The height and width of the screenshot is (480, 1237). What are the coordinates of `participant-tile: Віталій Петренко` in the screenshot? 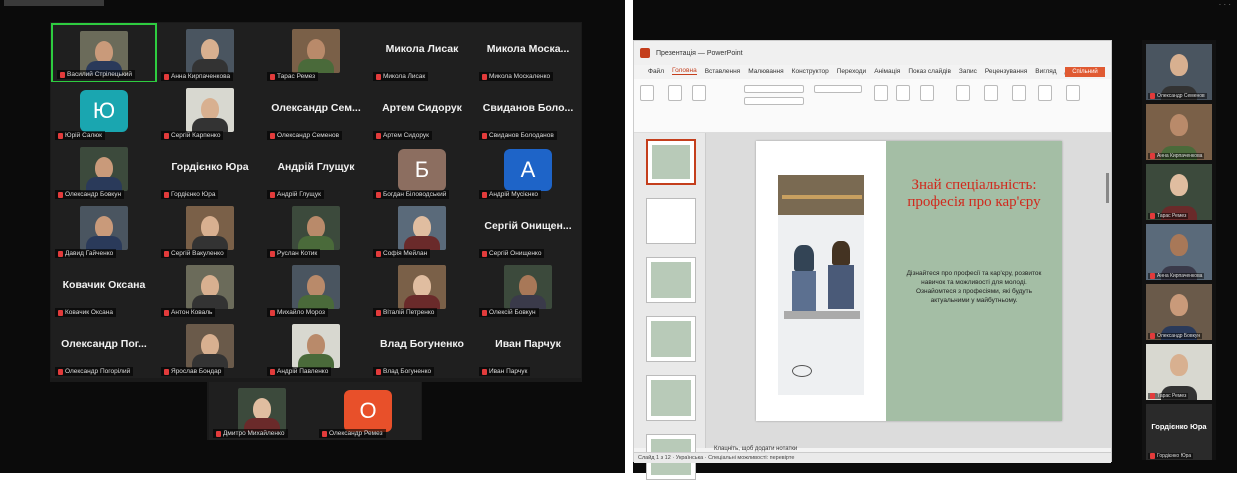 It's located at (422, 289).